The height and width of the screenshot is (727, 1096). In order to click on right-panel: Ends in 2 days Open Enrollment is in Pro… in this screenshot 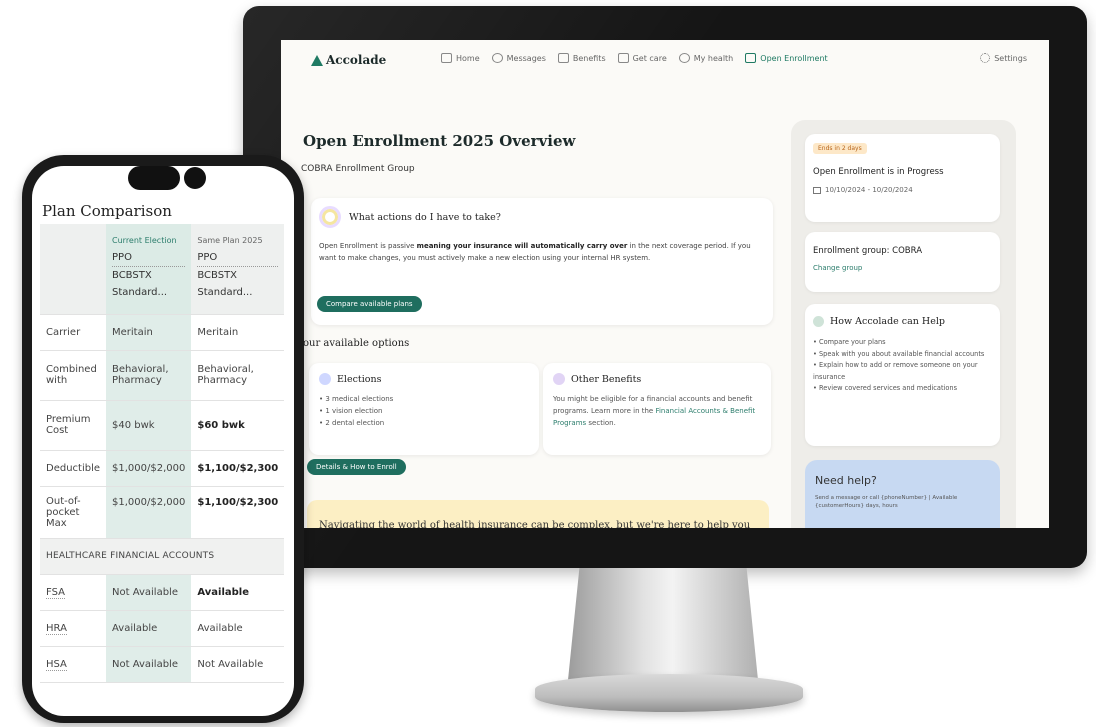, I will do `click(903, 324)`.